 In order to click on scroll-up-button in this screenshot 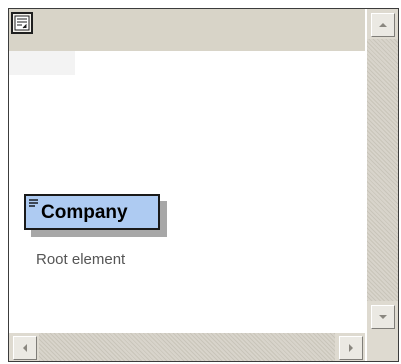, I will do `click(383, 25)`.